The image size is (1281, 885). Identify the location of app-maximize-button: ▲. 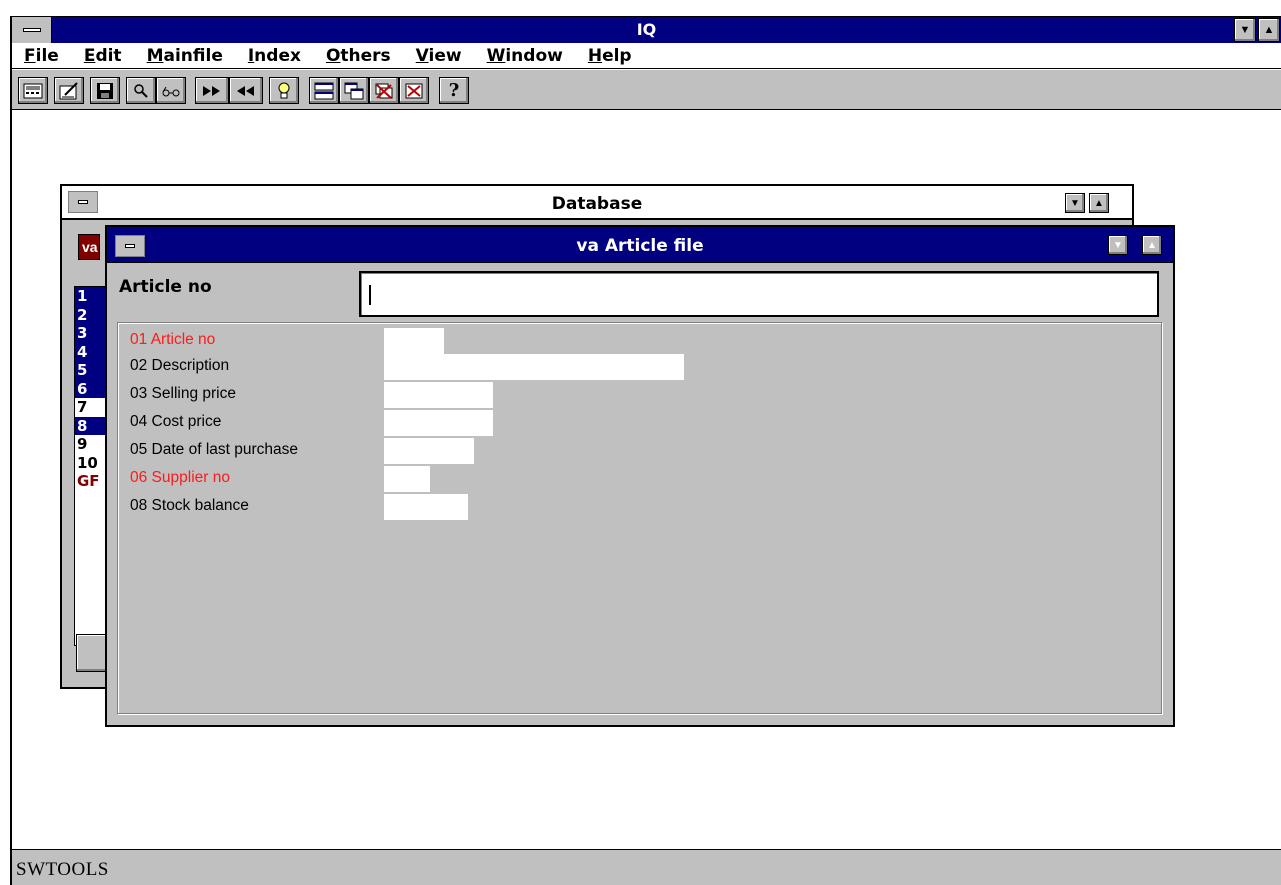
(1269, 30).